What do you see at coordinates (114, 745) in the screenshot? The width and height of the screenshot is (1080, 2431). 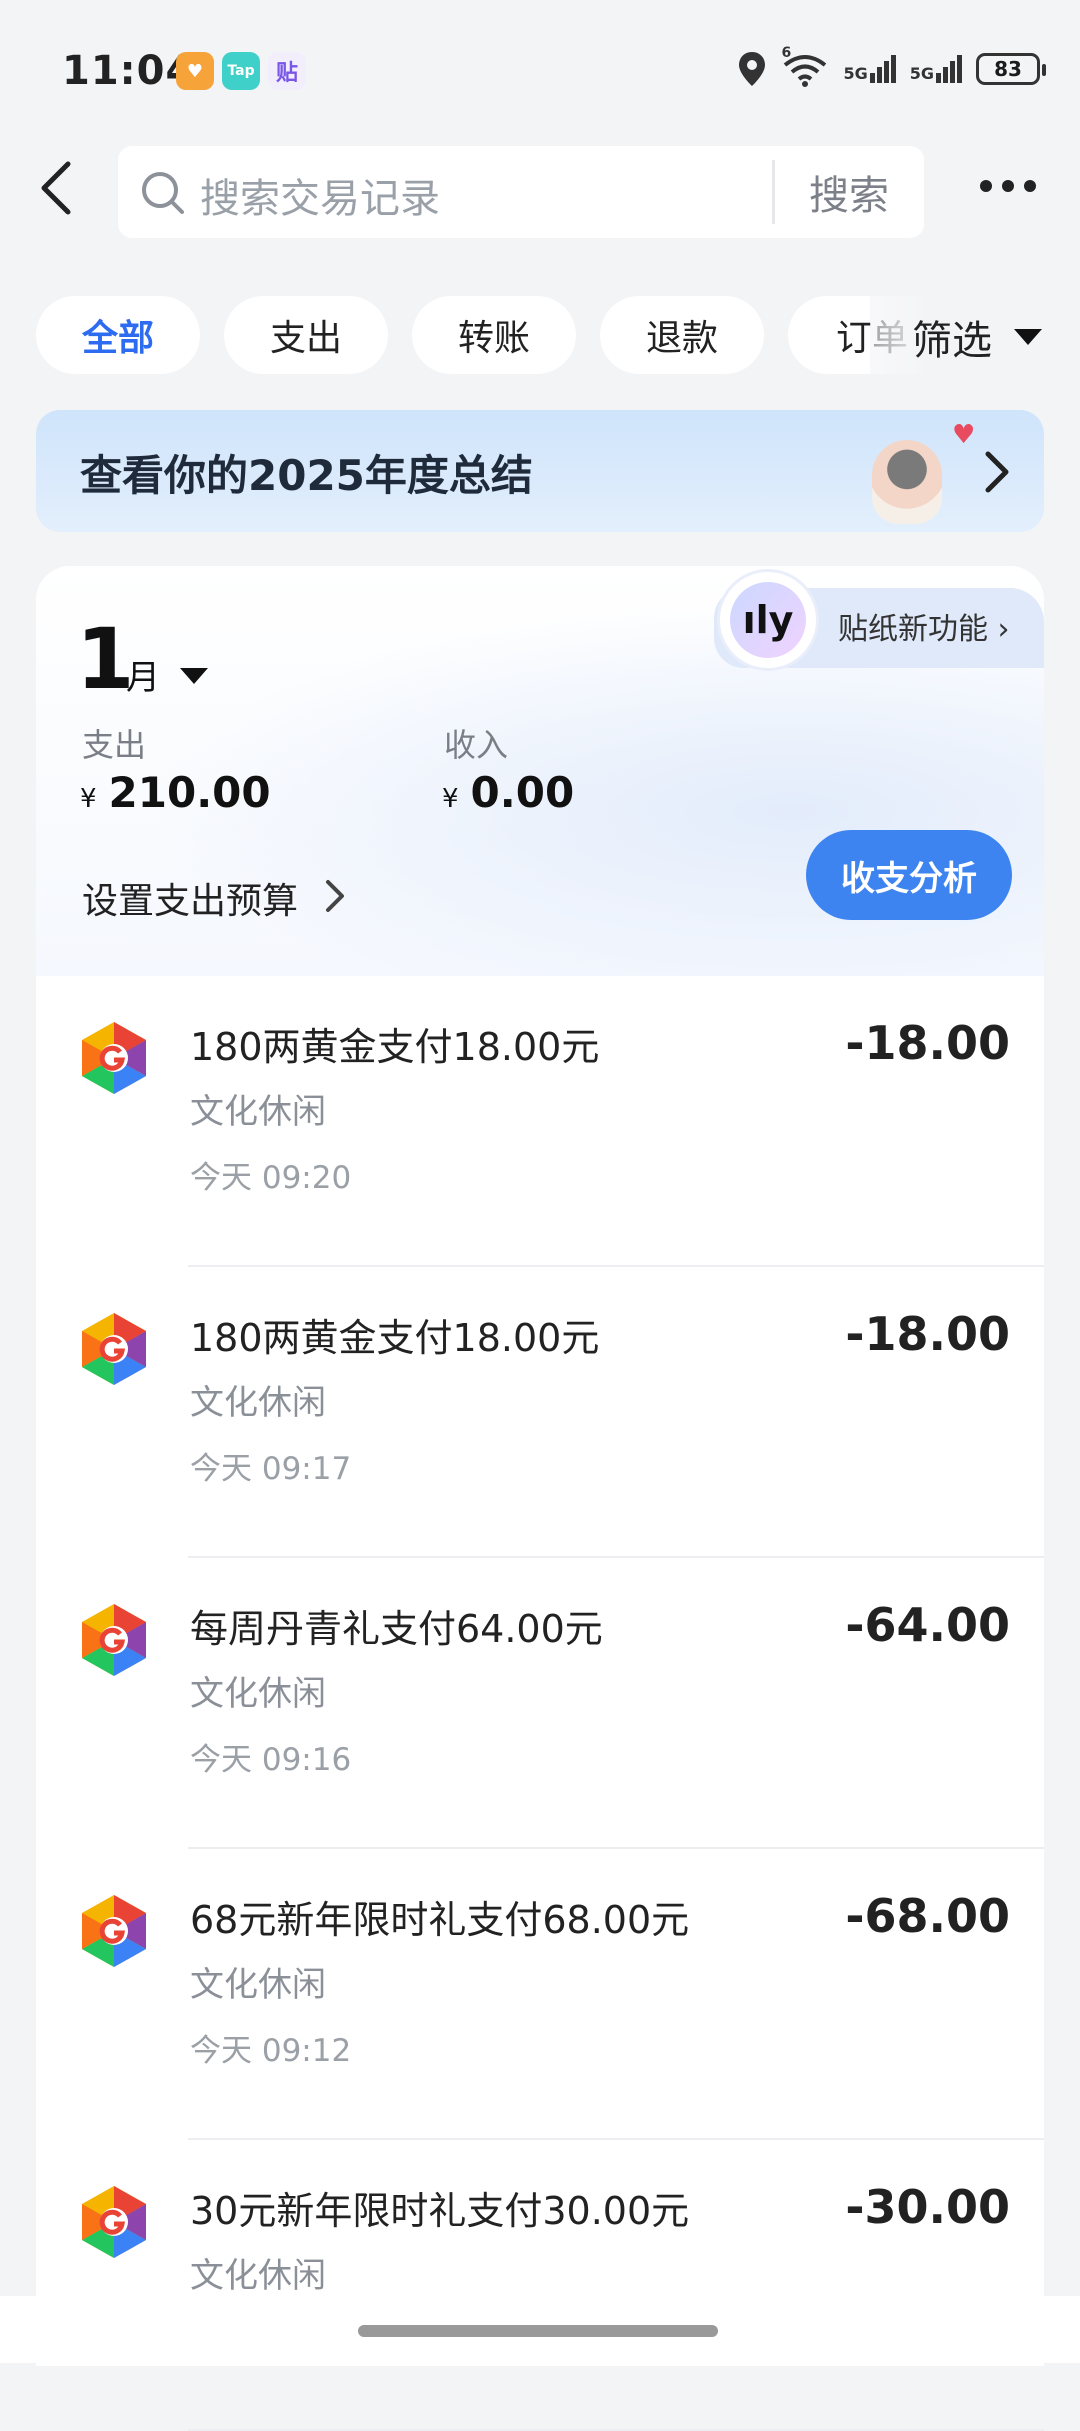 I see `expense-label: 支出` at bounding box center [114, 745].